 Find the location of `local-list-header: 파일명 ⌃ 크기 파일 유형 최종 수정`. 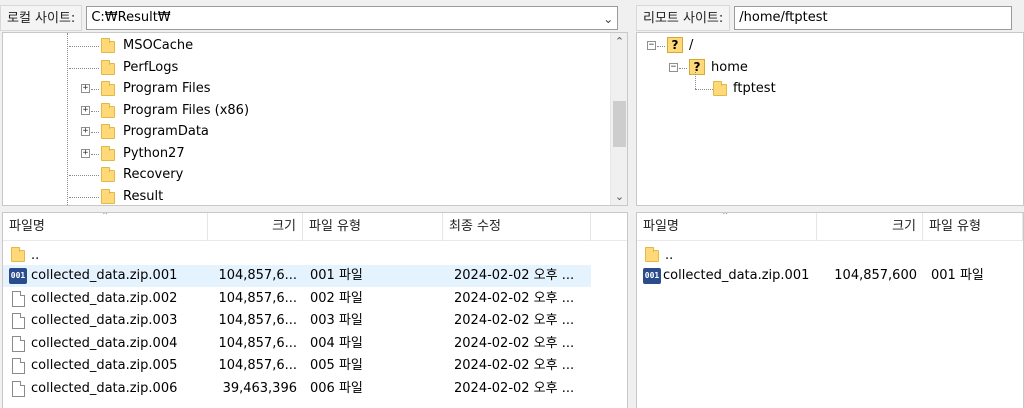

local-list-header: 파일명 ⌃ 크기 파일 유형 최종 수정 is located at coordinates (315, 227).